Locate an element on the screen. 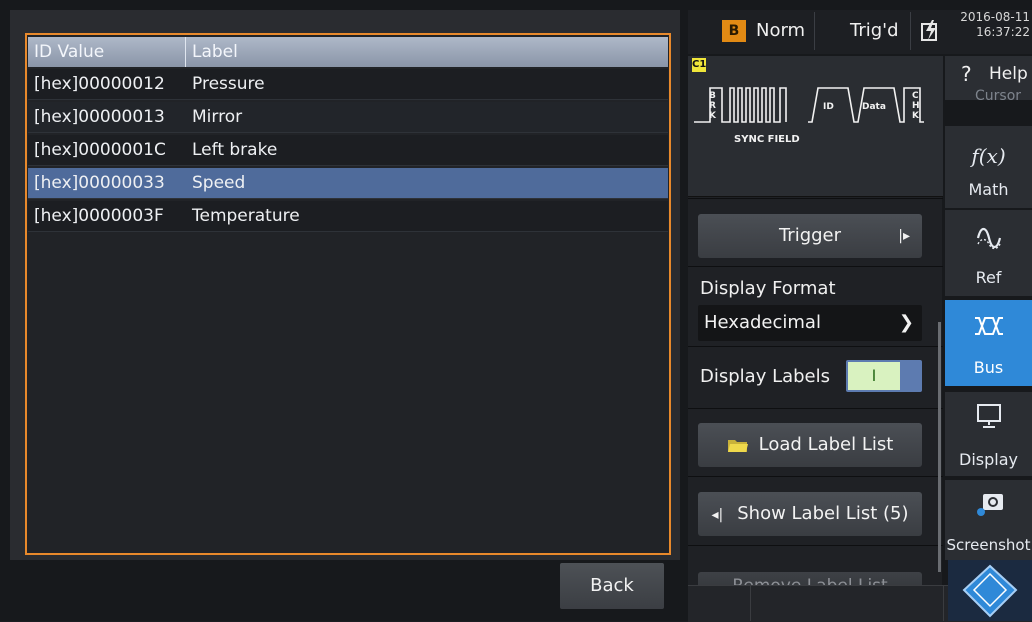  lightning-icon is located at coordinates (931, 31).